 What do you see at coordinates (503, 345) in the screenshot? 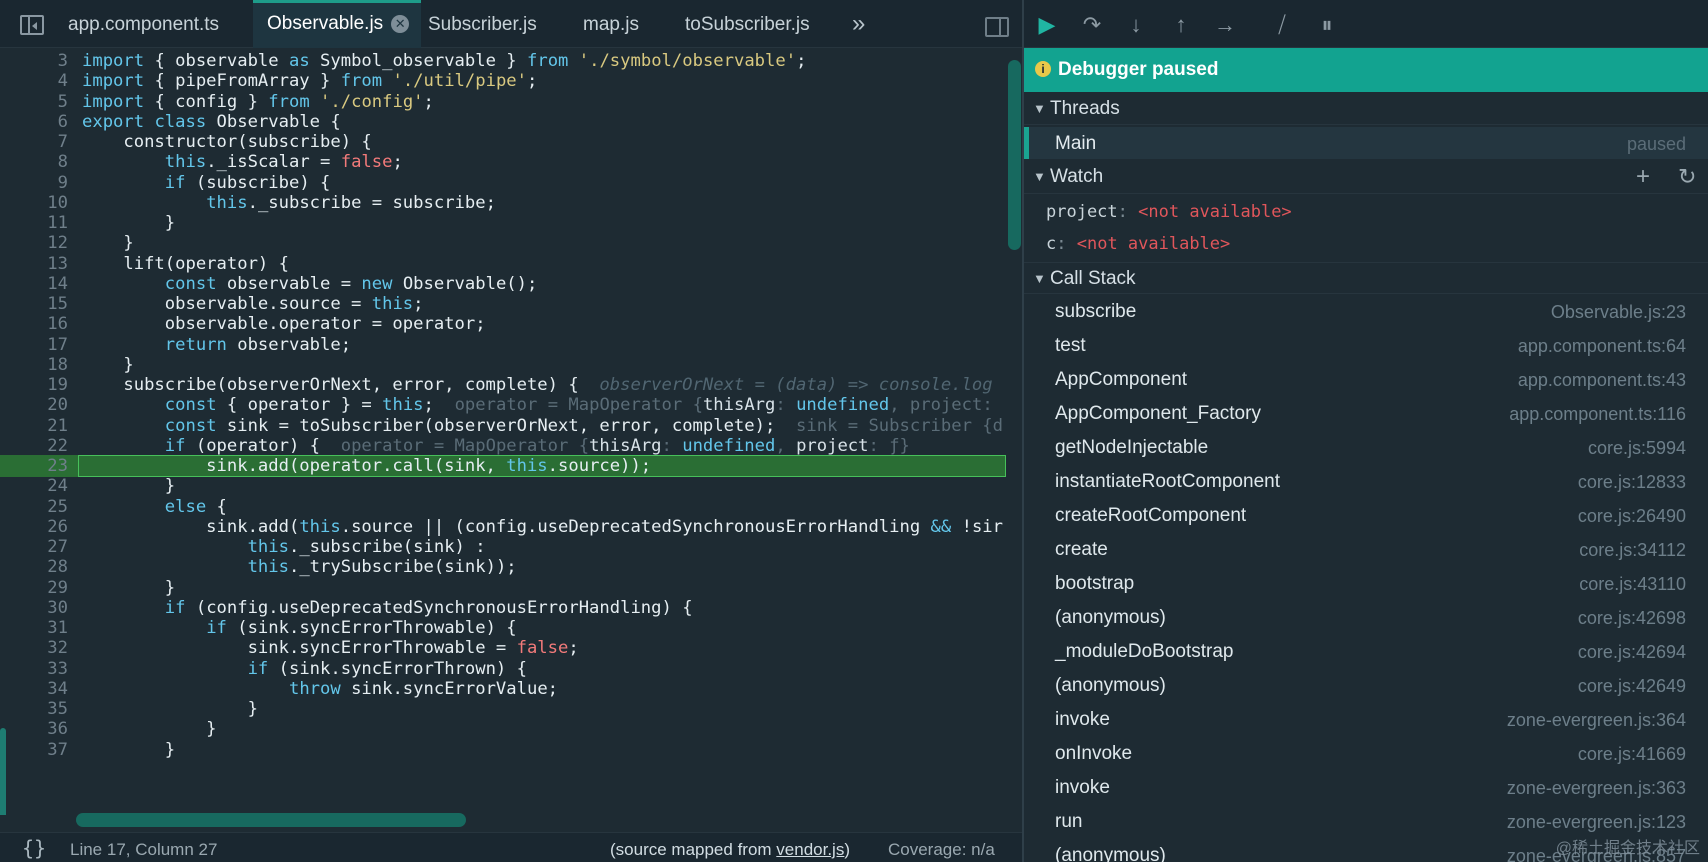
I see `code-line: 17 return observable;` at bounding box center [503, 345].